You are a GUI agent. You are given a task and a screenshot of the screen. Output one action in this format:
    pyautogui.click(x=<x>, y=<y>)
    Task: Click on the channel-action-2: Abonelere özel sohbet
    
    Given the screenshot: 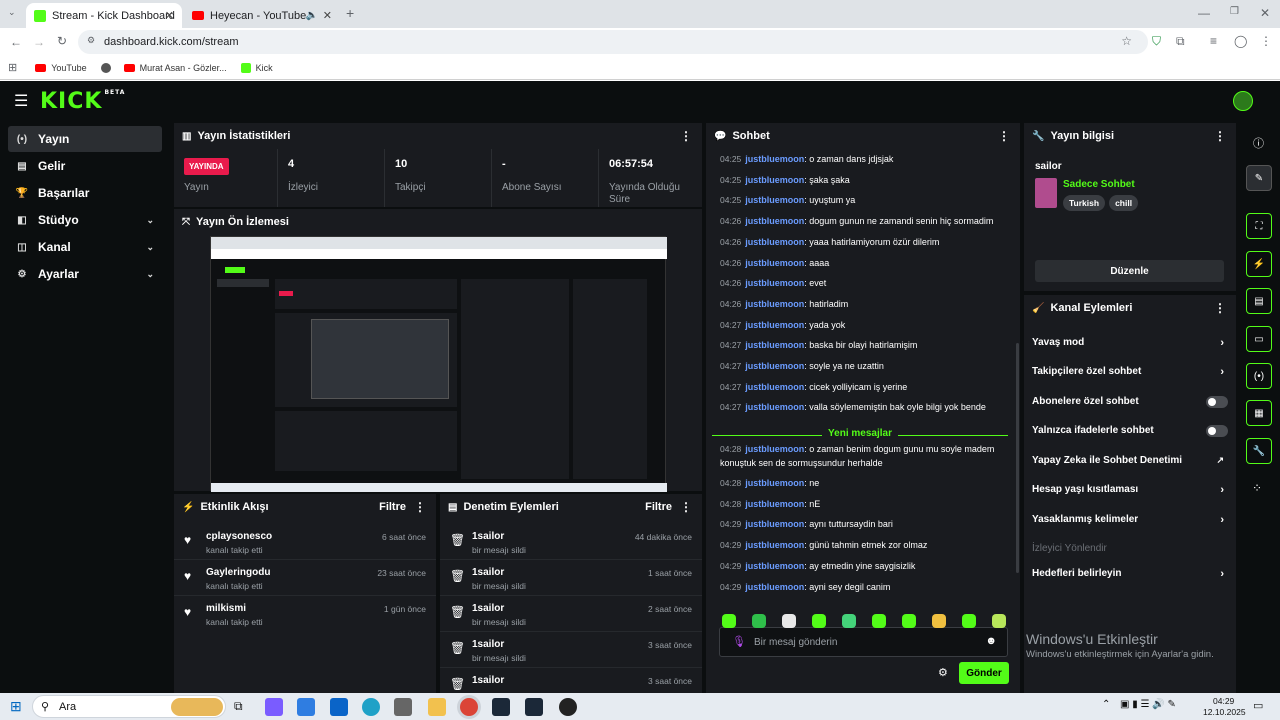 What is the action you would take?
    pyautogui.click(x=1130, y=401)
    